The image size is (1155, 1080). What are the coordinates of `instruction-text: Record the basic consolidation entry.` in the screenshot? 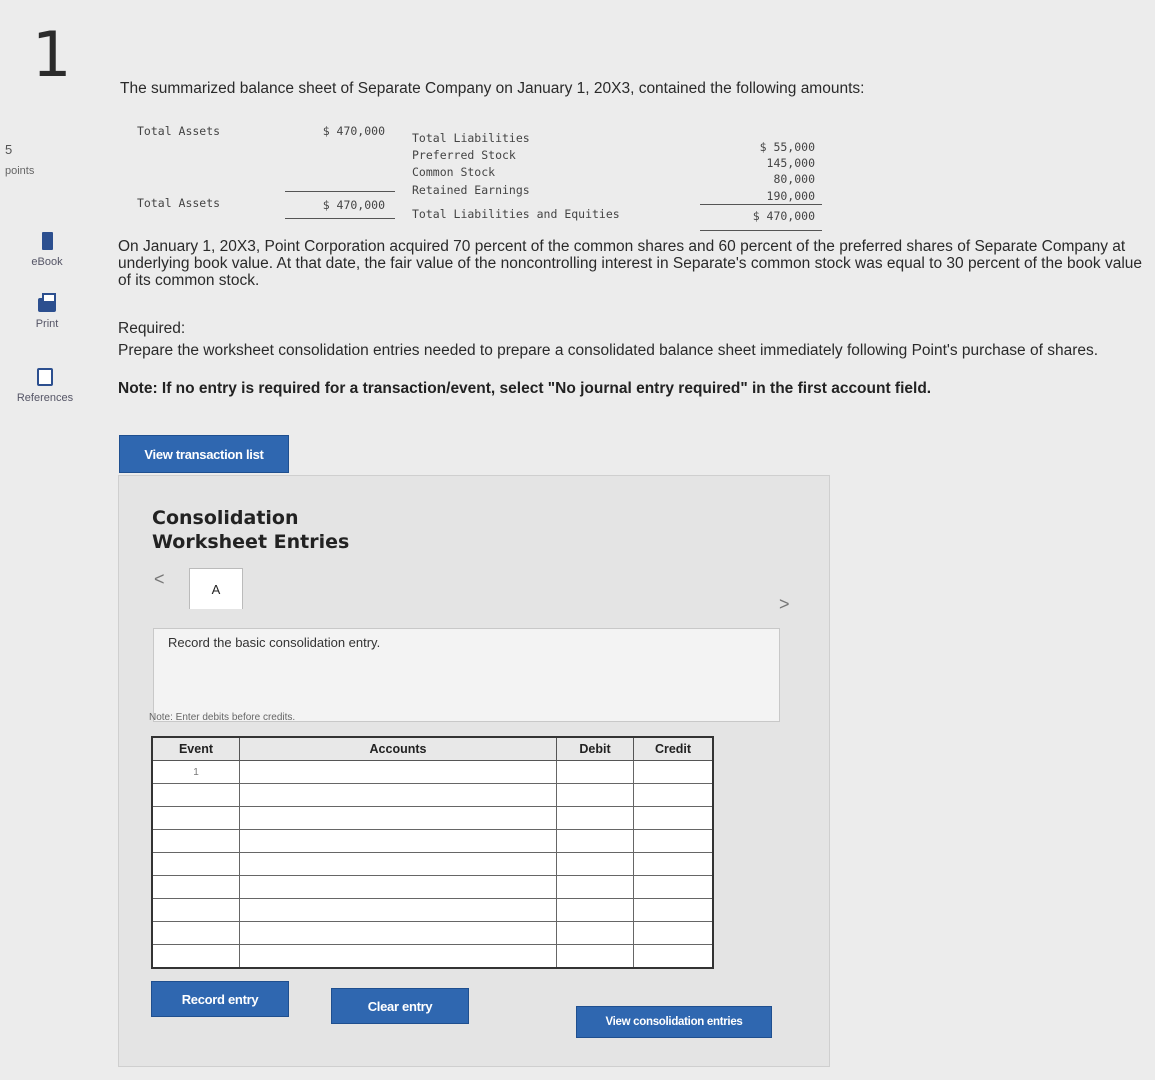 It's located at (274, 642).